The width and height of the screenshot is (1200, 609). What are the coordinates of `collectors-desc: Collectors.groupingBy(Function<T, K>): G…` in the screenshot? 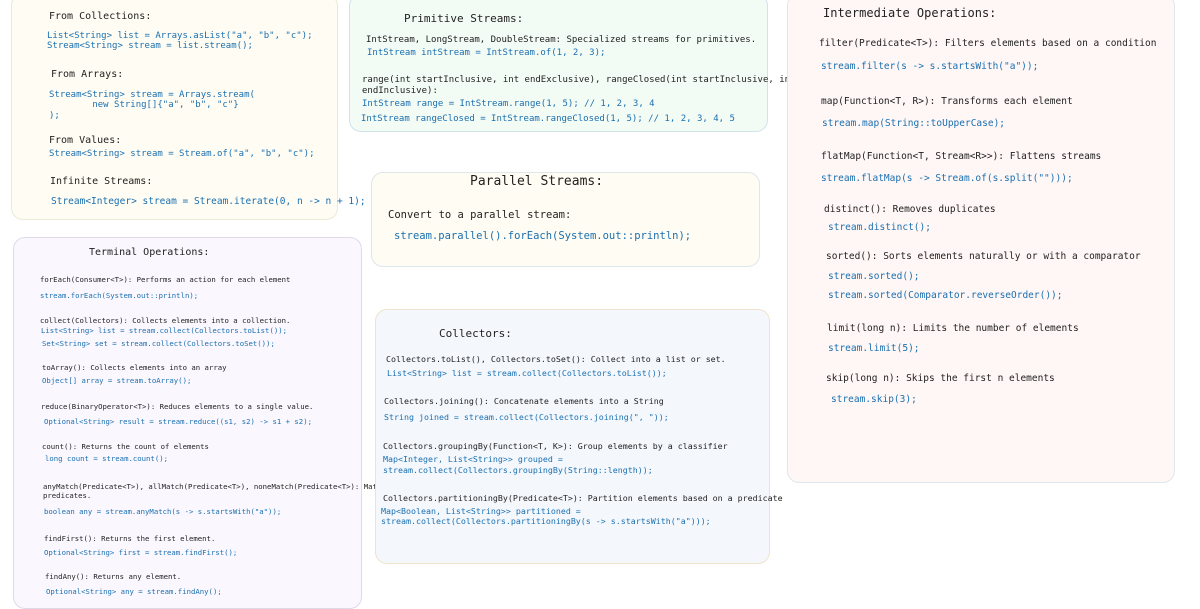 It's located at (555, 446).